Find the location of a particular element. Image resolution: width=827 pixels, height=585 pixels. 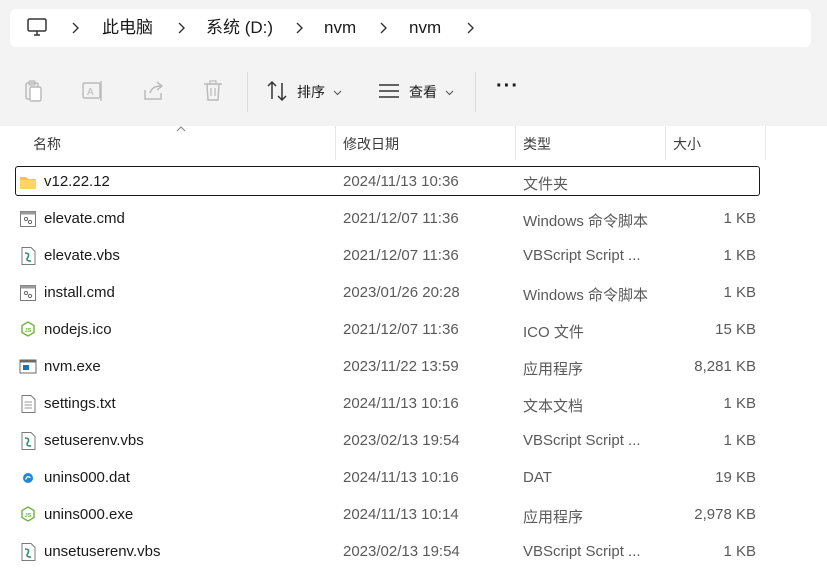

file-row: settings.txt 2024/11/13 10:16 文本文档 1 KB is located at coordinates (383, 404).